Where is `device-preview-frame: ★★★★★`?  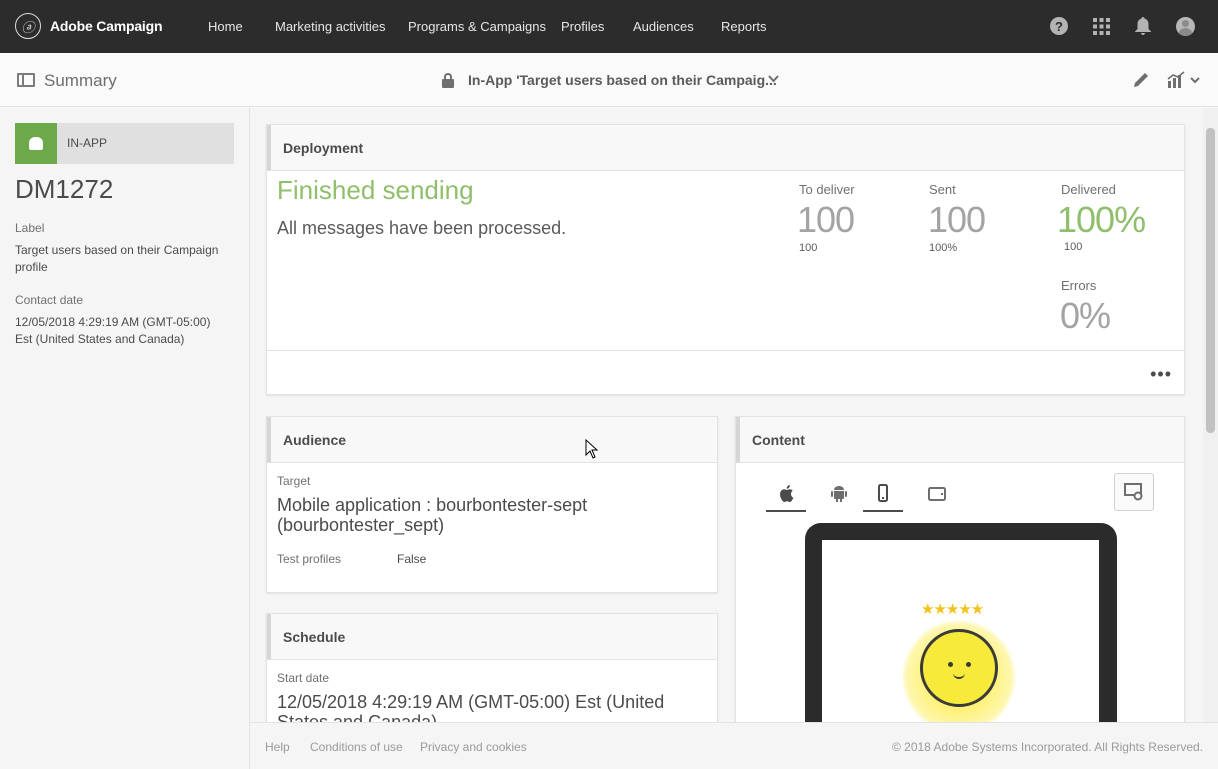 device-preview-frame: ★★★★★ is located at coordinates (961, 622).